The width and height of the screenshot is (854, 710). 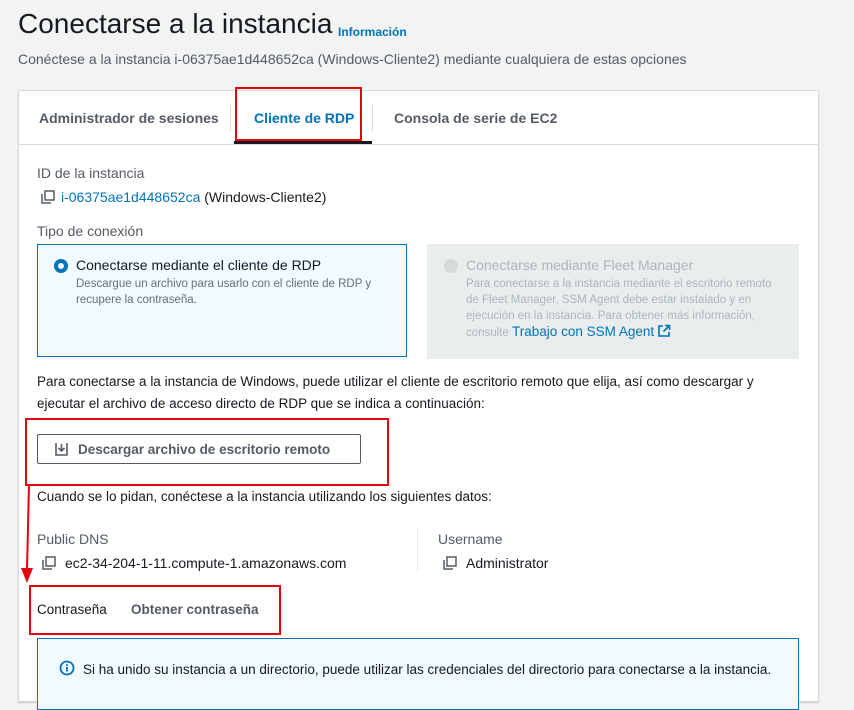 I want to click on radio-selected-icon, so click(x=61, y=266).